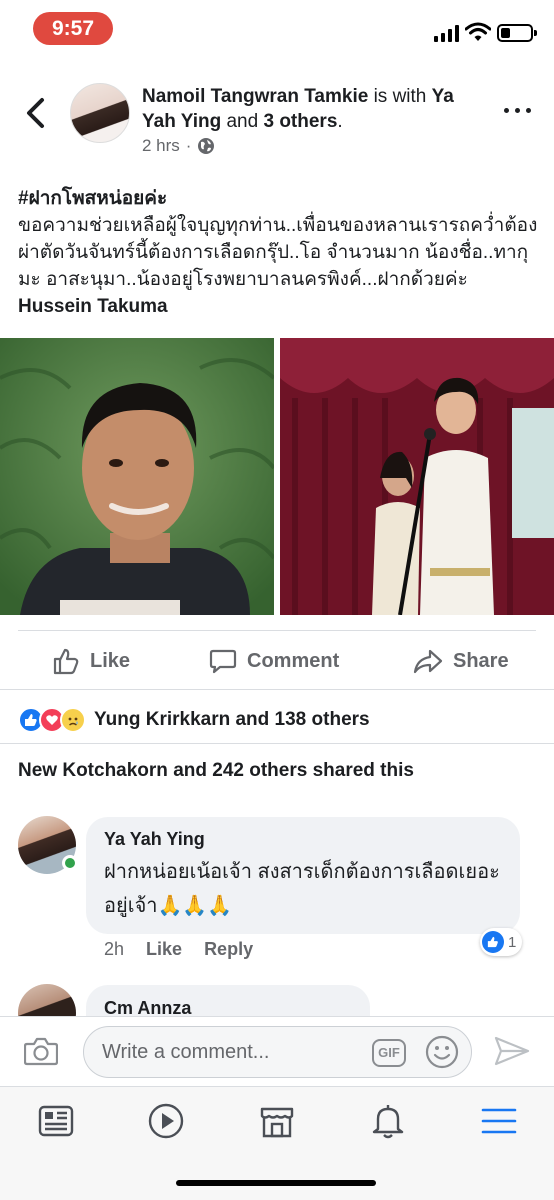  I want to click on comment-like-count: 1, so click(501, 942).